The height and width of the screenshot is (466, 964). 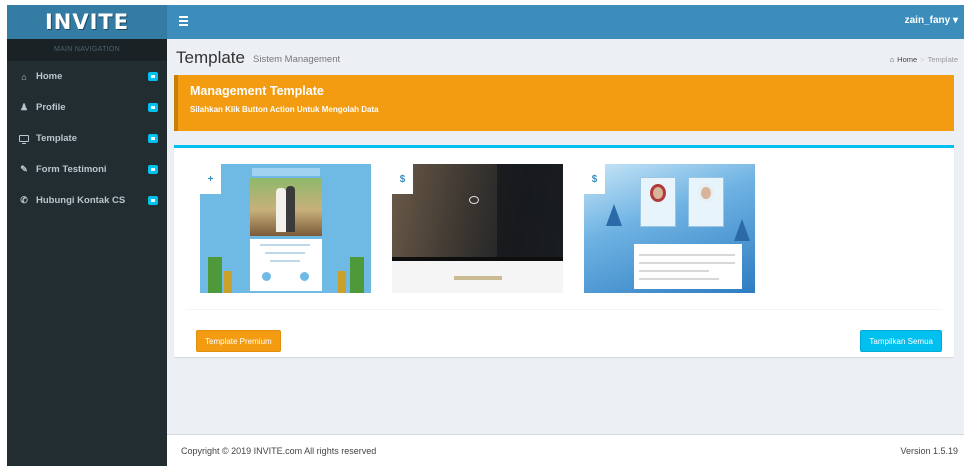 I want to click on sidebar-section-title: MAIN NAVIGATION, so click(x=87, y=50).